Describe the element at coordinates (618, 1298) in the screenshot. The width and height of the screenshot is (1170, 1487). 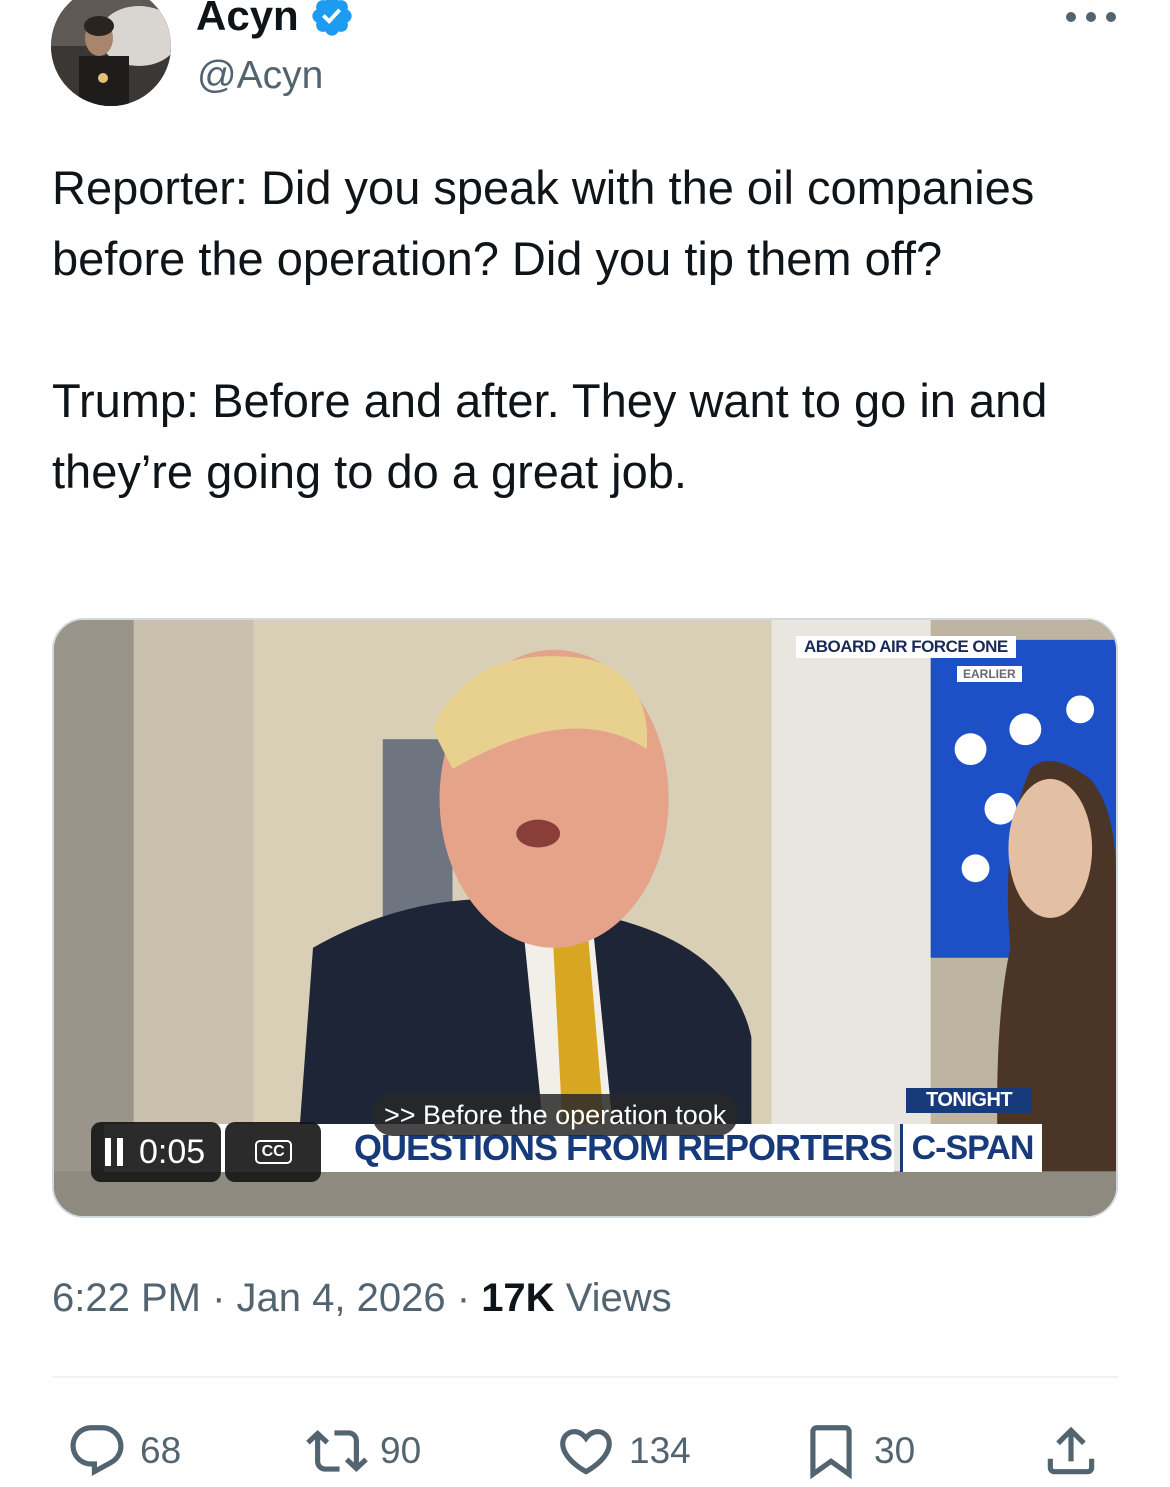
I see `views-label: Views` at that location.